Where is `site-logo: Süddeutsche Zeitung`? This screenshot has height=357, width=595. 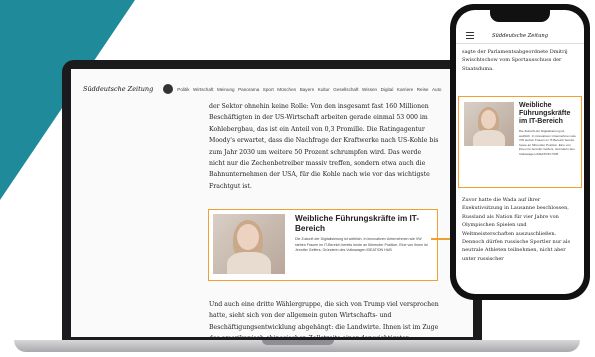
site-logo: Süddeutsche Zeitung is located at coordinates (118, 89).